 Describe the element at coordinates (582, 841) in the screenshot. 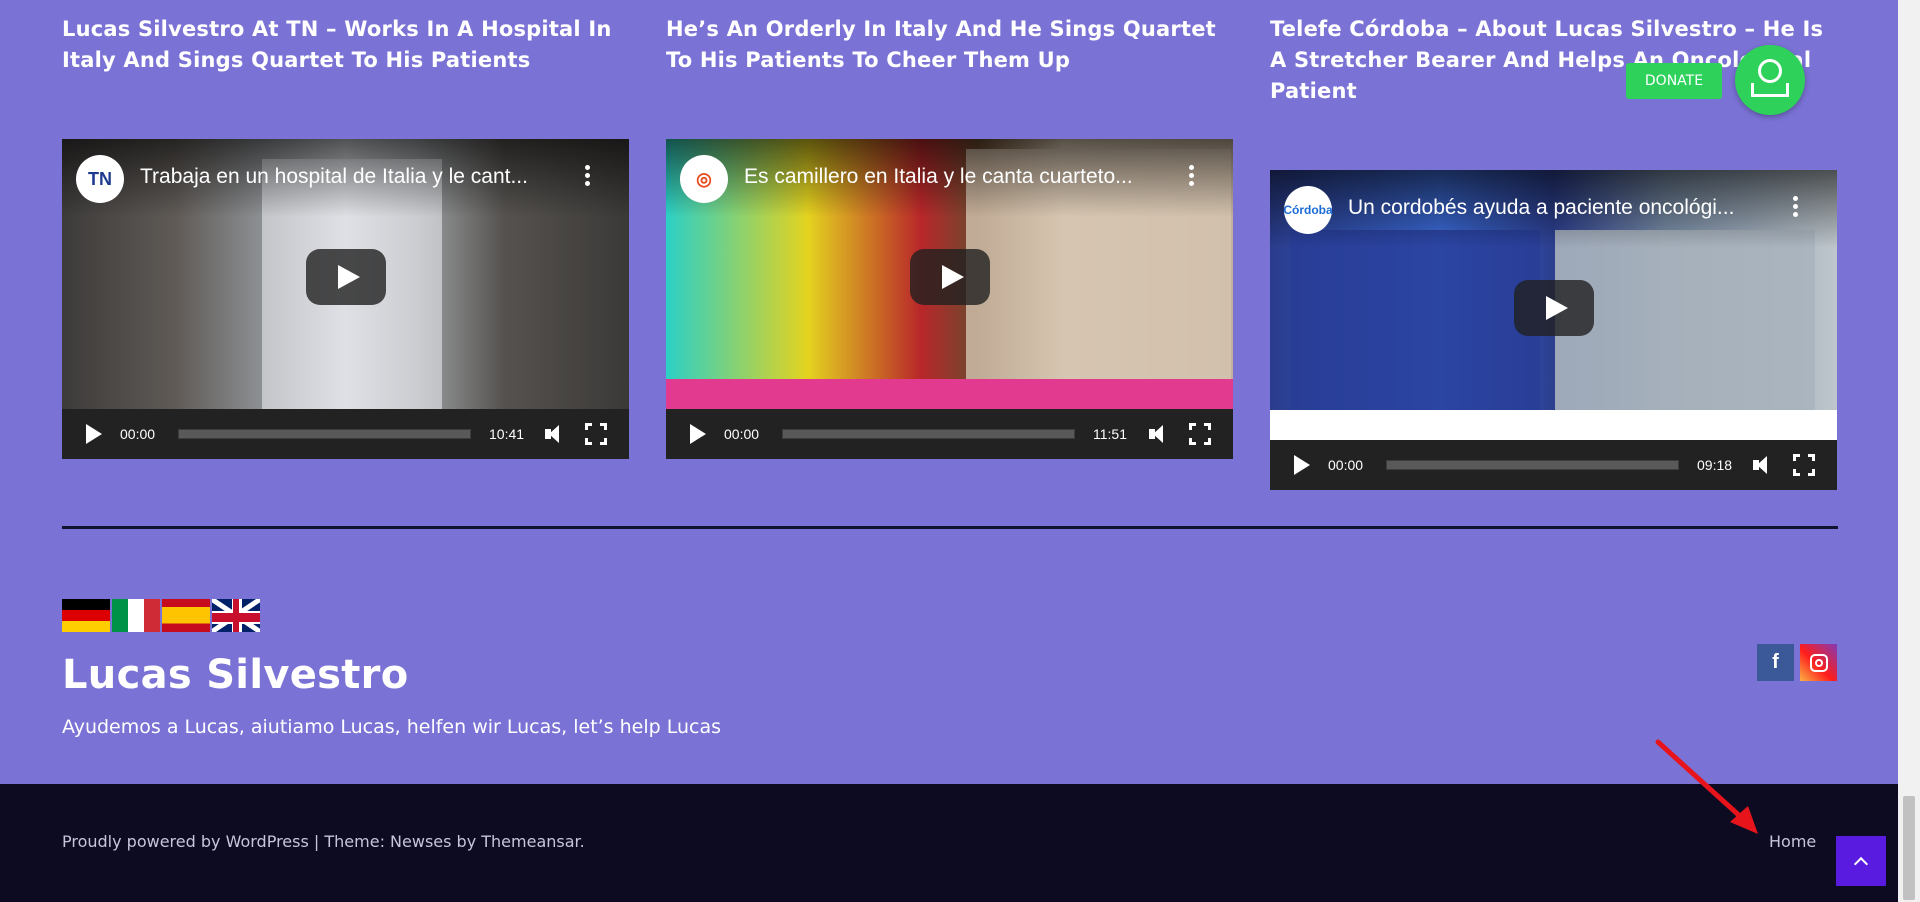

I see `credits-suffix: .` at that location.